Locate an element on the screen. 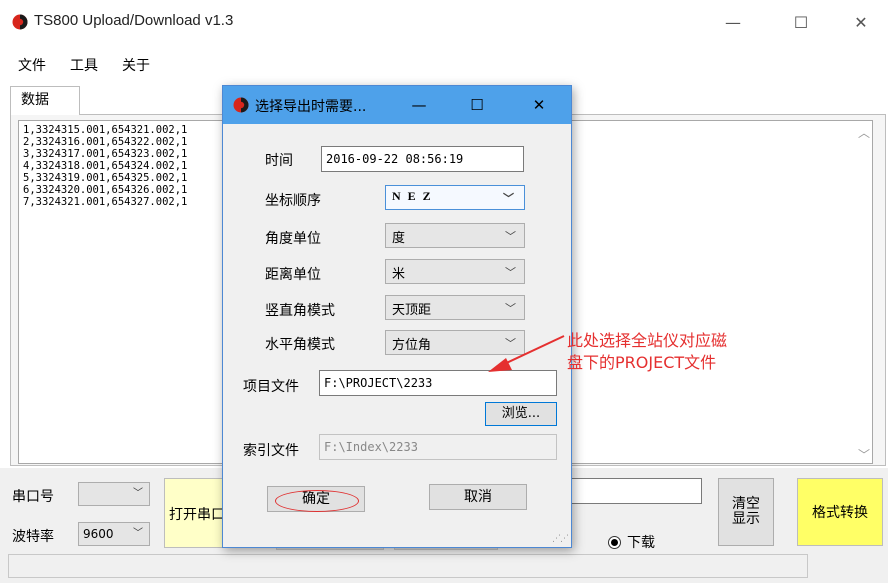  radio-selected-icon is located at coordinates (614, 542).